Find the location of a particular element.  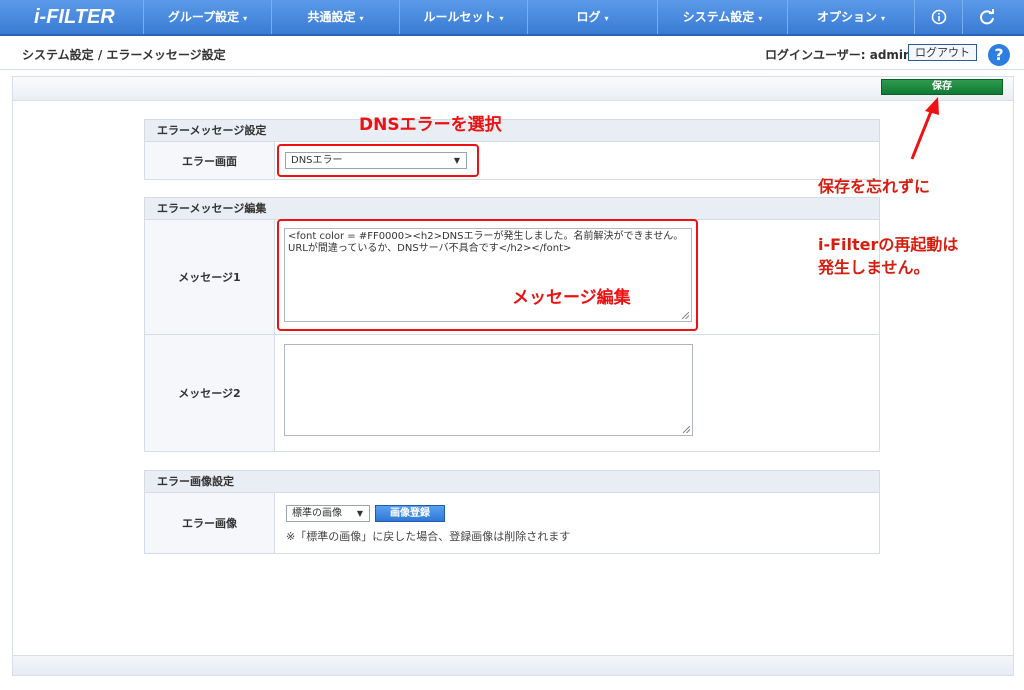

message1-label: メッセージ1 is located at coordinates (210, 277).